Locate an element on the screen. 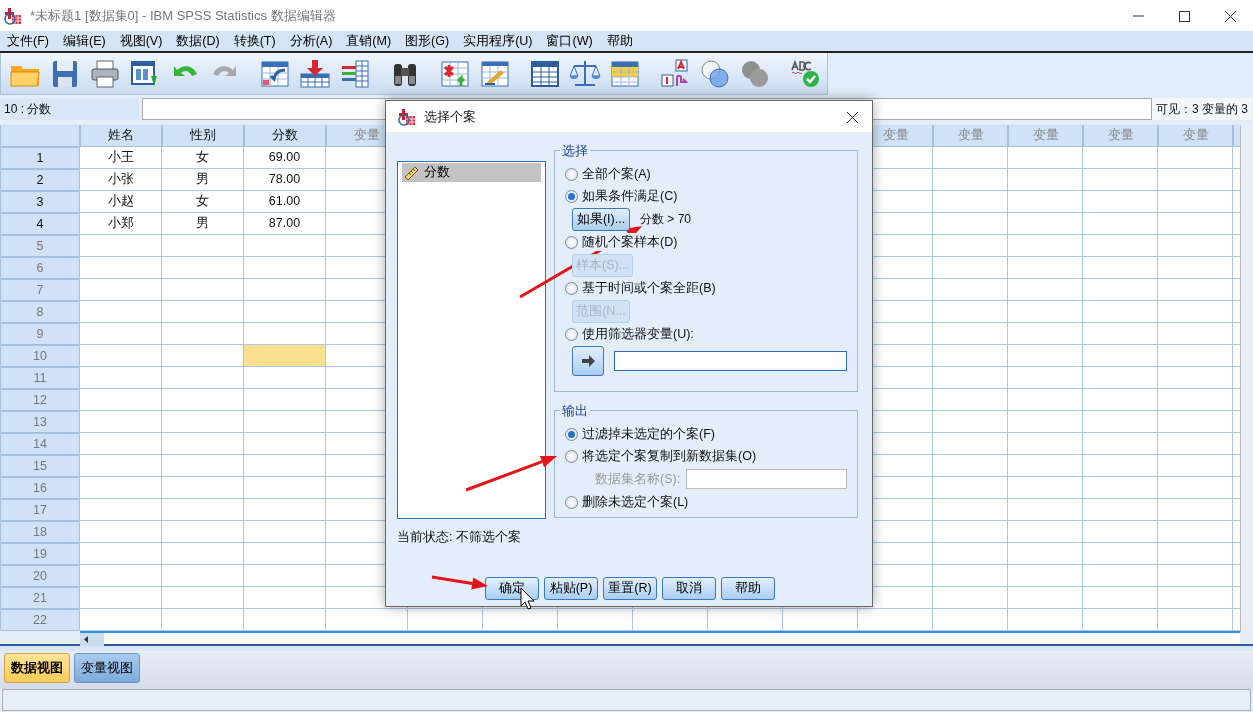 This screenshot has width=1253, height=712. field-label: 数据集名称(S): is located at coordinates (638, 479).